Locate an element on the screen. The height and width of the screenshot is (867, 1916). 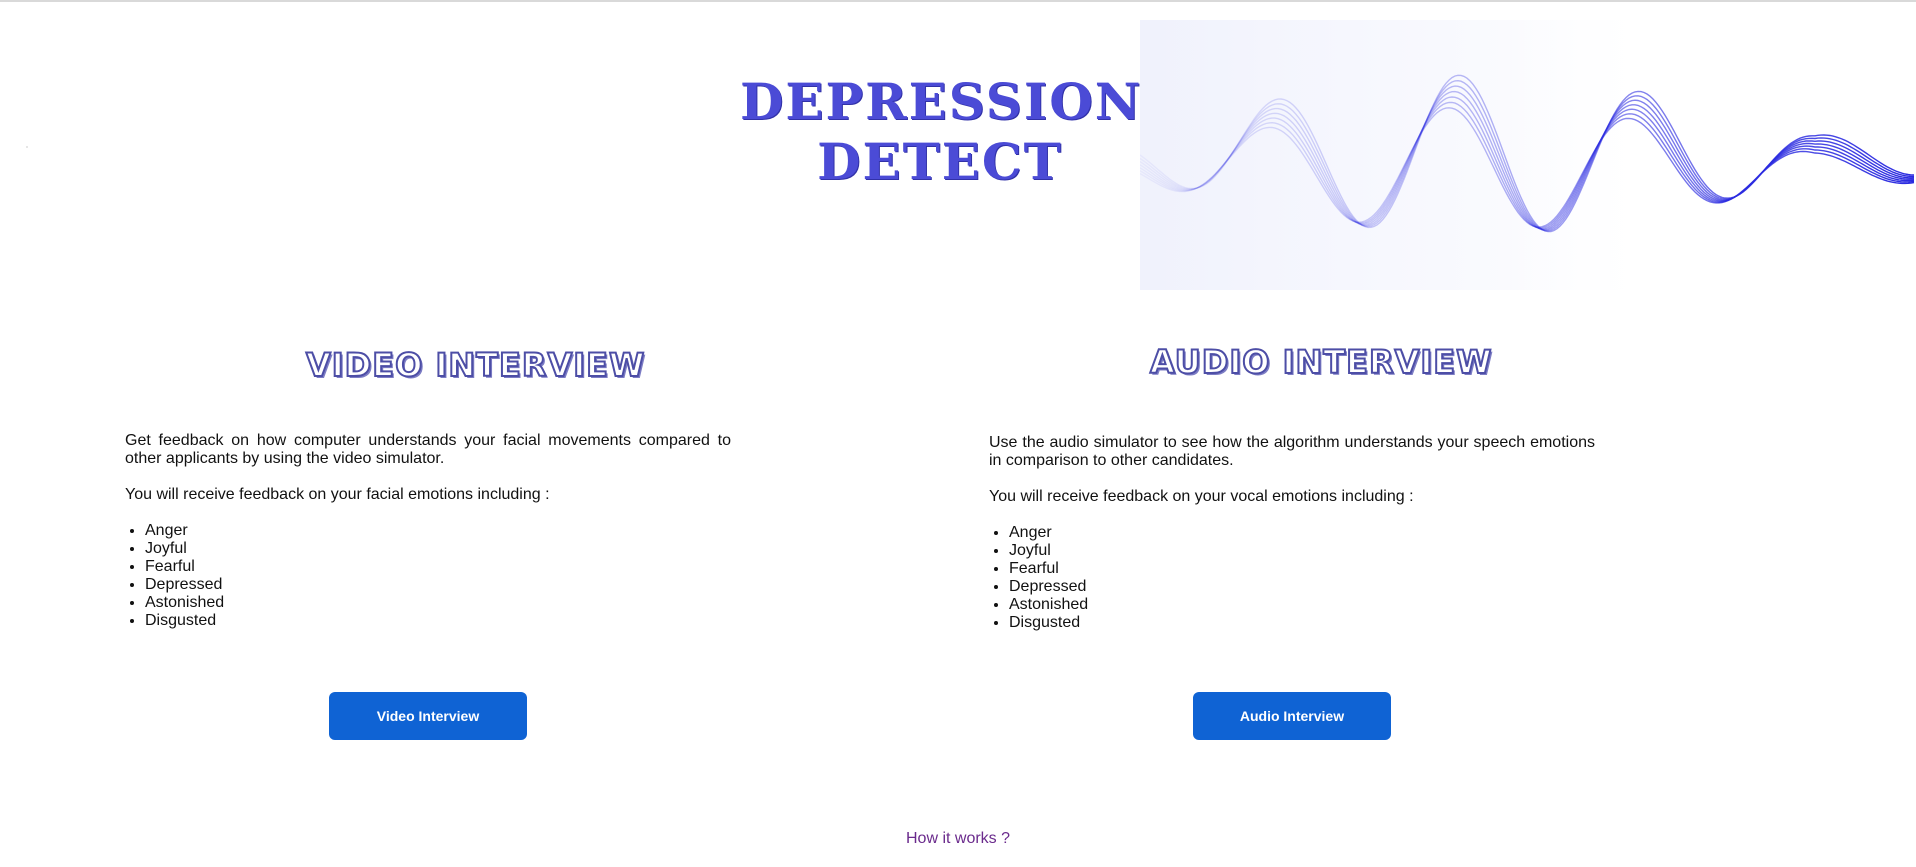
top-divider is located at coordinates (958, 1).